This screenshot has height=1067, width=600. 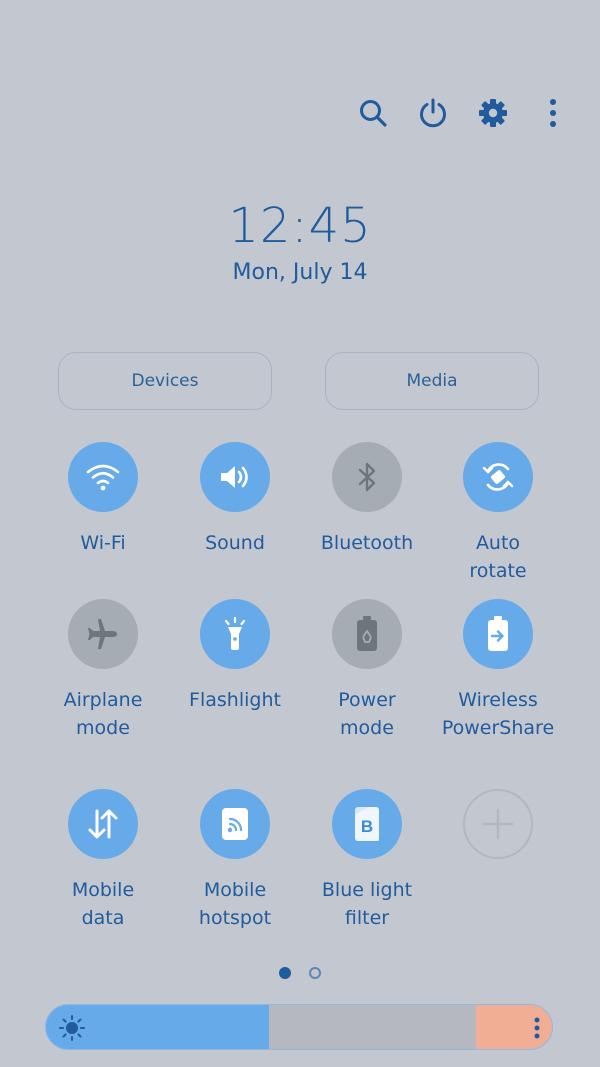 What do you see at coordinates (367, 714) in the screenshot?
I see `tile-label: Power mode` at bounding box center [367, 714].